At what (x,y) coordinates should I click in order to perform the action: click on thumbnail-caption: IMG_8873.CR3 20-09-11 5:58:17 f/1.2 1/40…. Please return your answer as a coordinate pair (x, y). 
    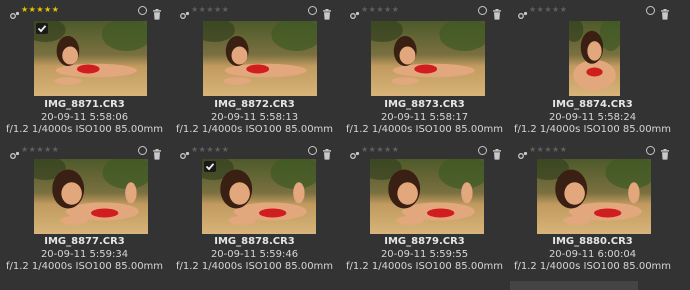
    Looking at the image, I should click on (424, 118).